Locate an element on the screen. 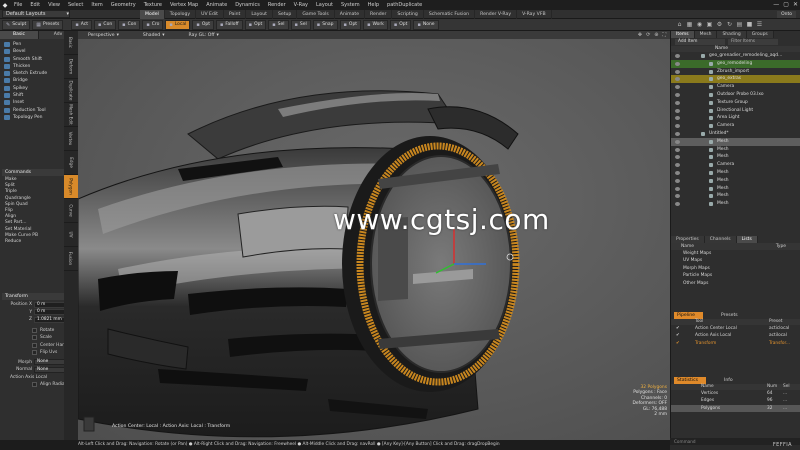 The width and height of the screenshot is (800, 450). tool-item: Spikey is located at coordinates (33, 88).